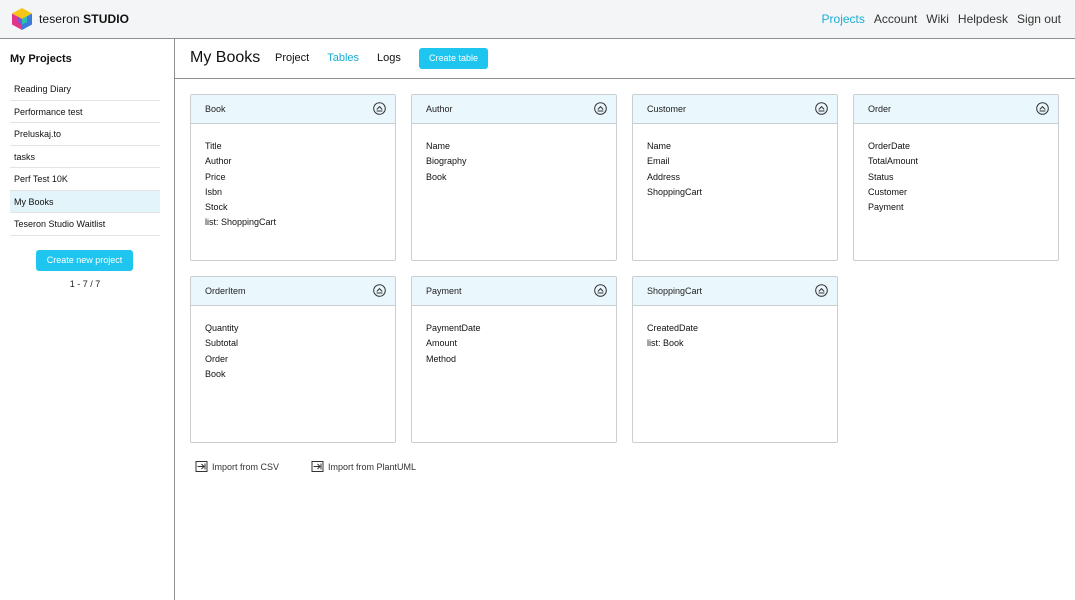  Describe the element at coordinates (106, 19) in the screenshot. I see `brand-bold: STUDIO` at that location.